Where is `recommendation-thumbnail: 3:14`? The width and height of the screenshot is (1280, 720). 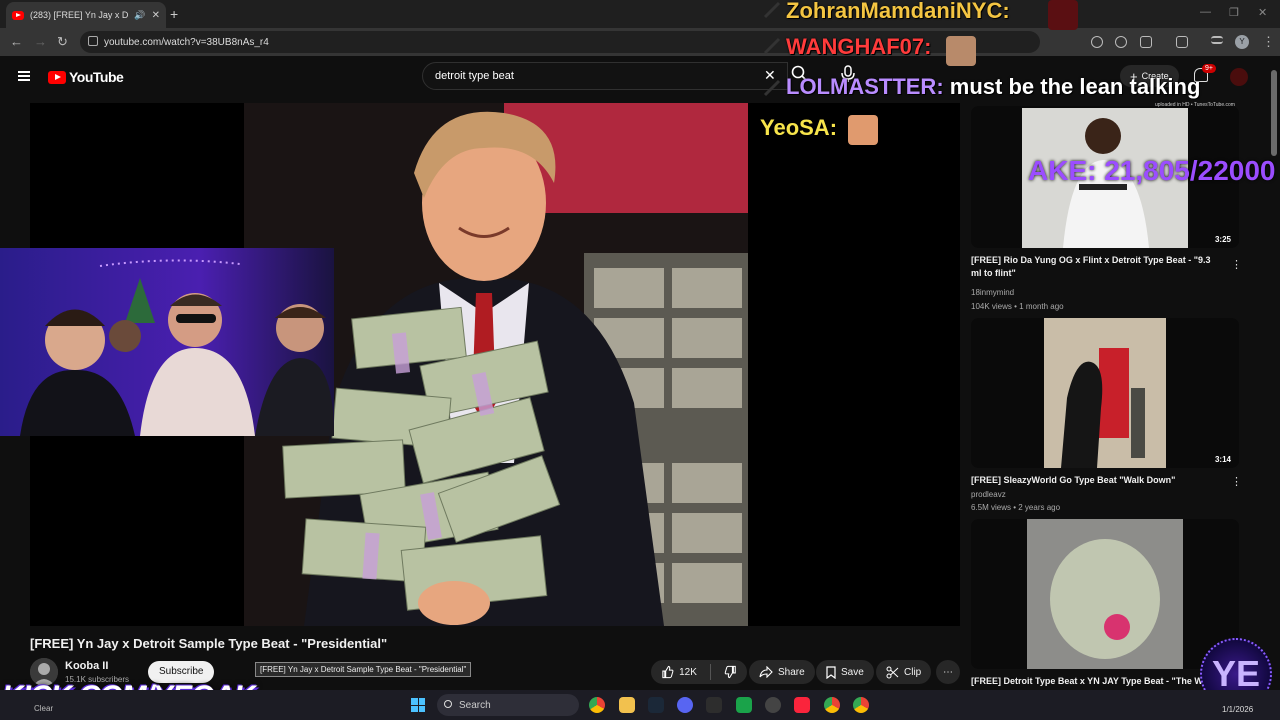
recommendation-thumbnail: 3:14 is located at coordinates (1105, 393).